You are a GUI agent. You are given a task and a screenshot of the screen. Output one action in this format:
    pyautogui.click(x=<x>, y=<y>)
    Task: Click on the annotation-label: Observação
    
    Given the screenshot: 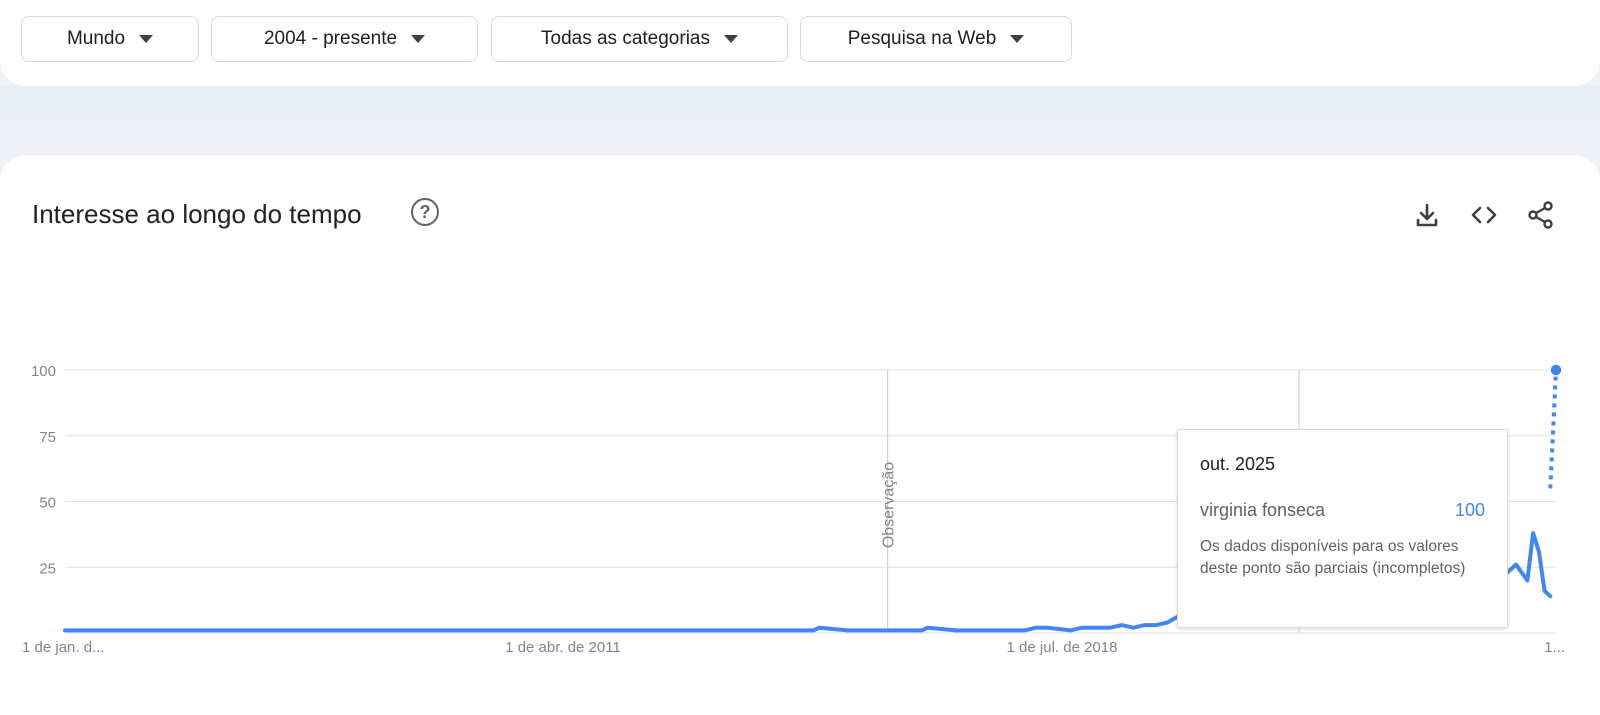 What is the action you would take?
    pyautogui.click(x=889, y=505)
    